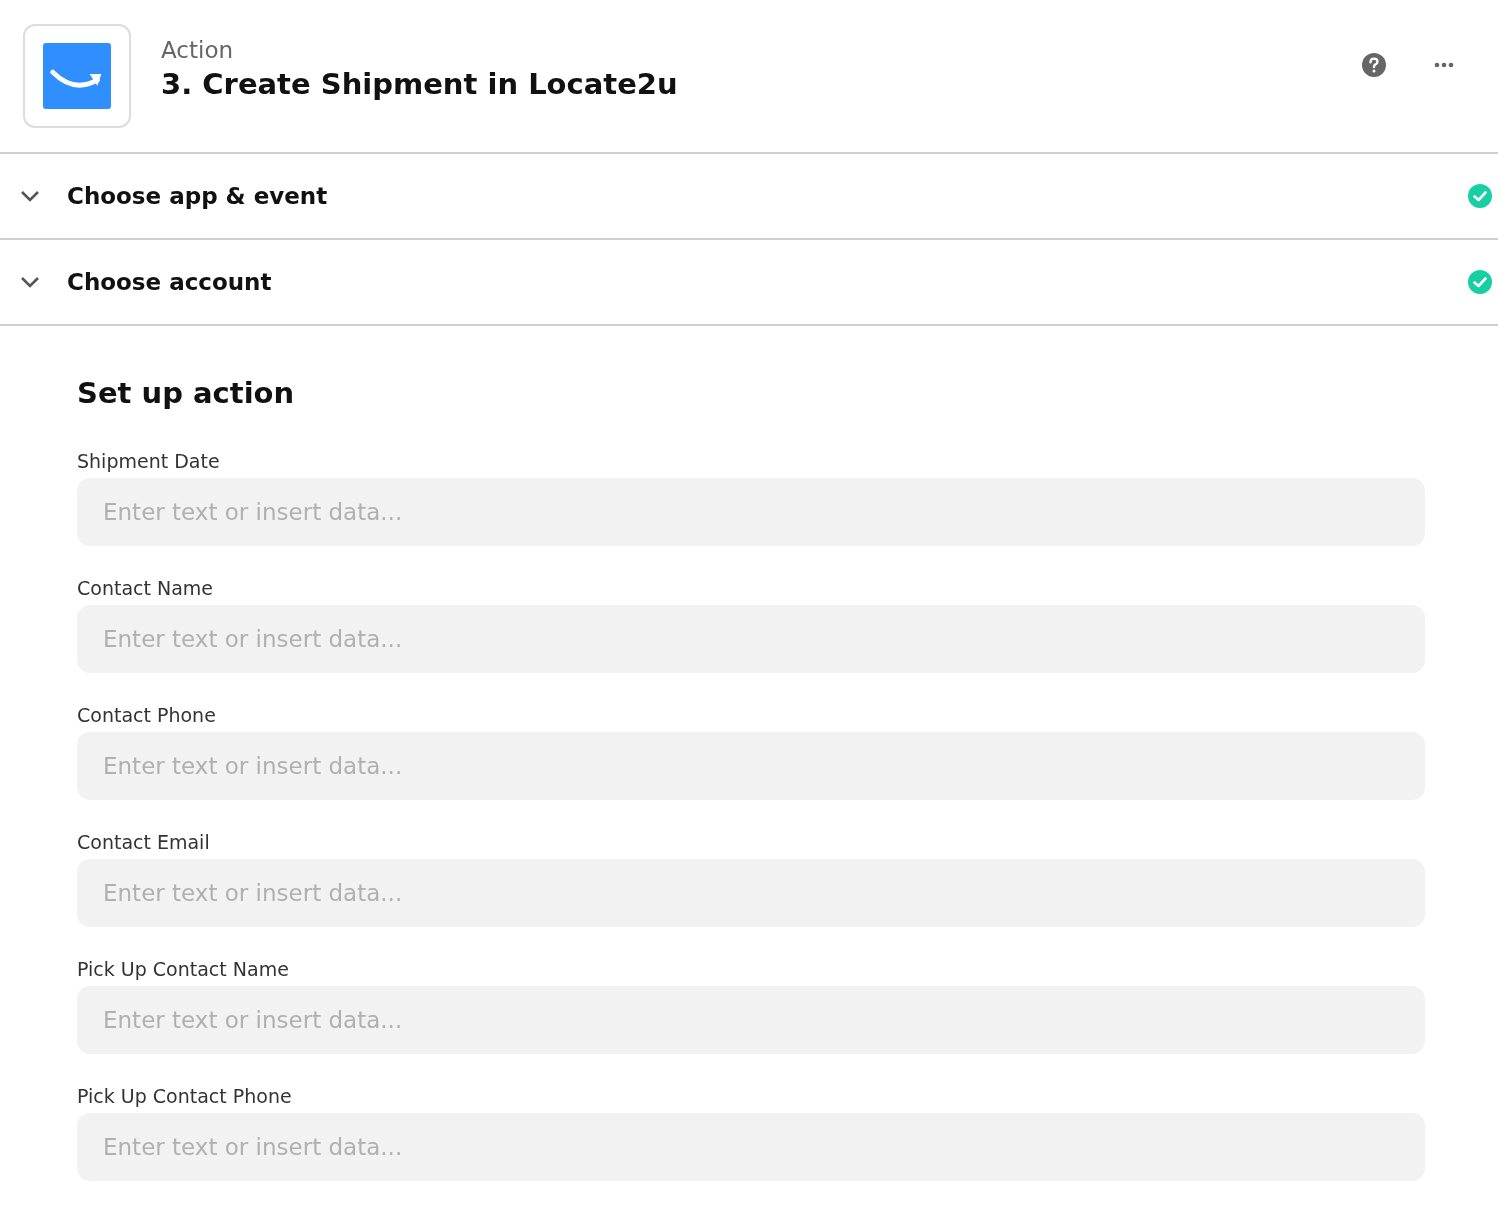 Image resolution: width=1498 pixels, height=1230 pixels. What do you see at coordinates (185, 1096) in the screenshot?
I see `field-label: Pick Up Contact Phone` at bounding box center [185, 1096].